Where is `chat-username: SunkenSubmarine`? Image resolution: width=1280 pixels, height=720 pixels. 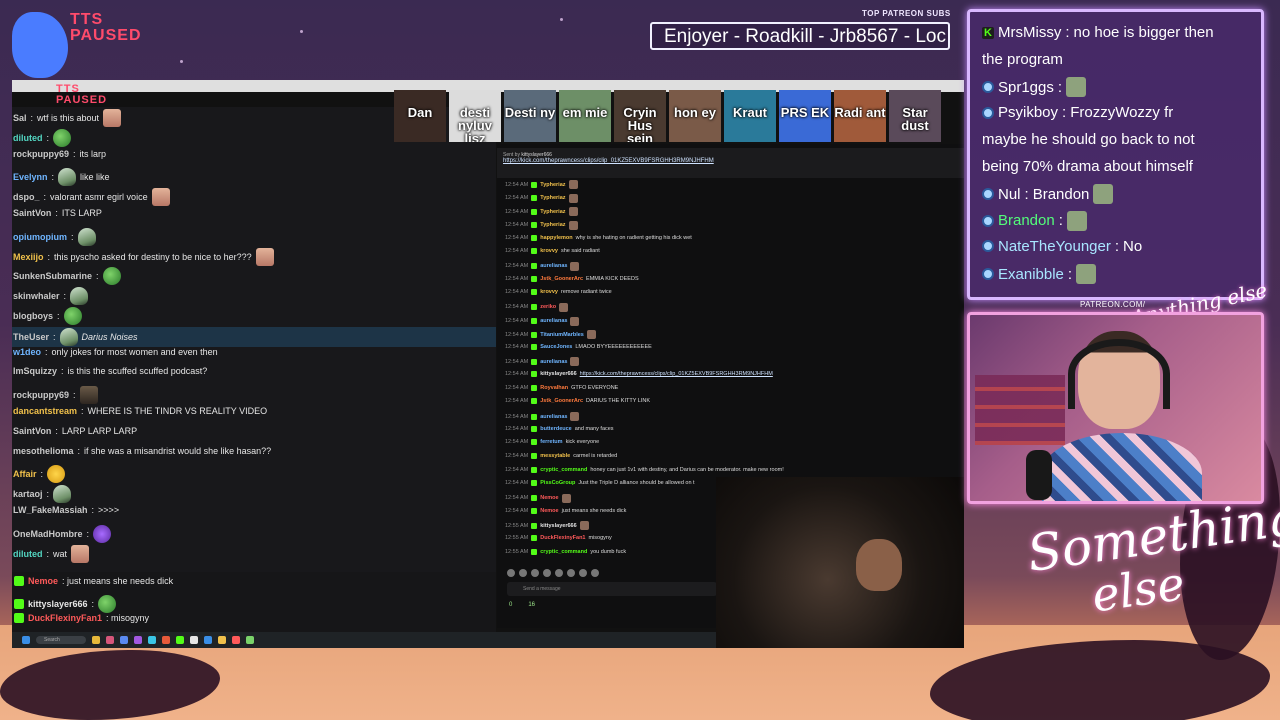 chat-username: SunkenSubmarine is located at coordinates (52, 276).